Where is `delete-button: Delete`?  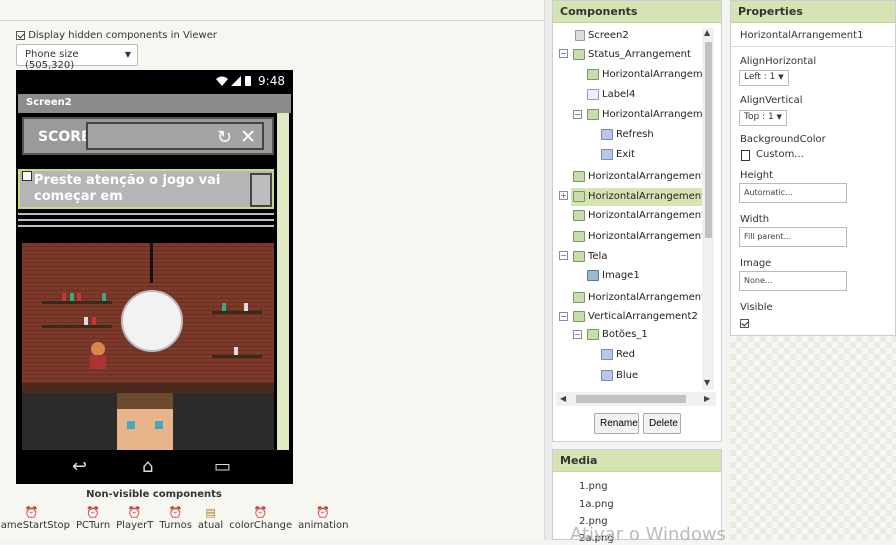 delete-button: Delete is located at coordinates (662, 423).